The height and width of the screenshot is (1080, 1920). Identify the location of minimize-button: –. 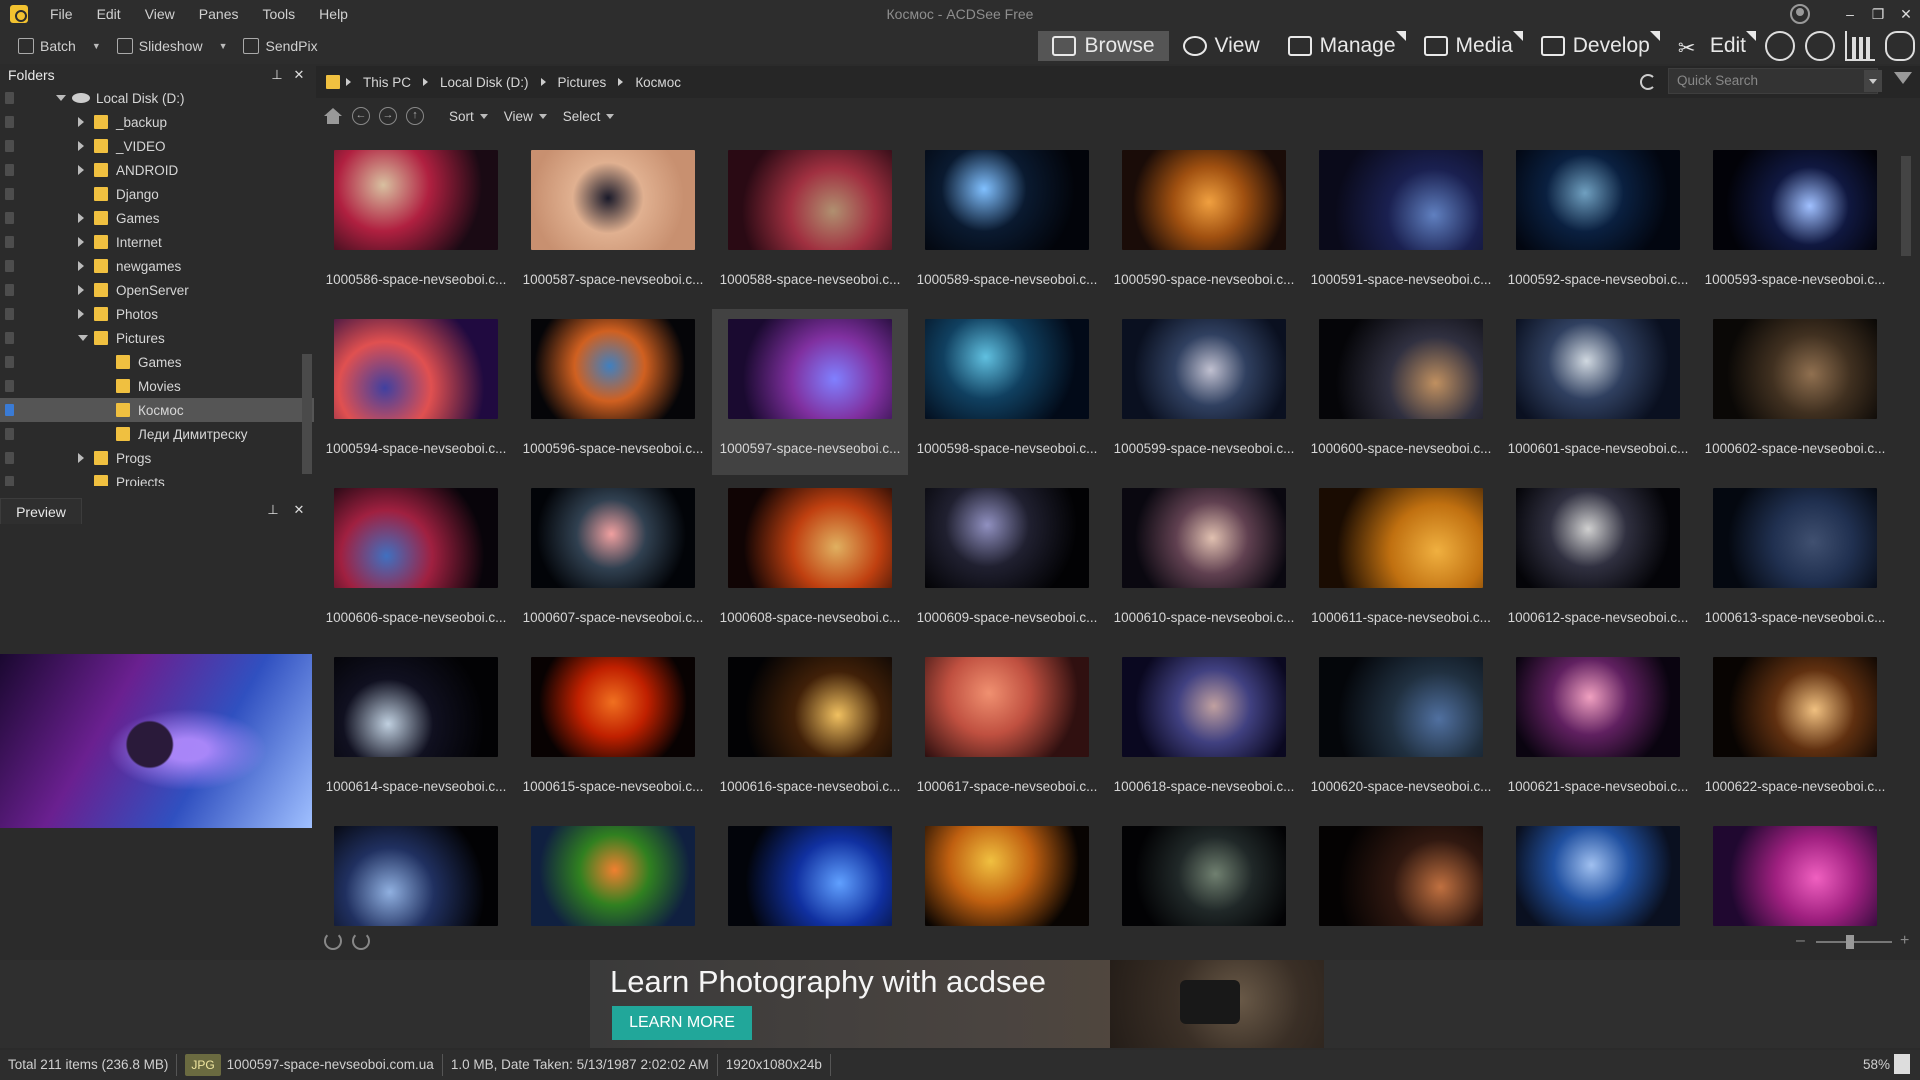
(1850, 14).